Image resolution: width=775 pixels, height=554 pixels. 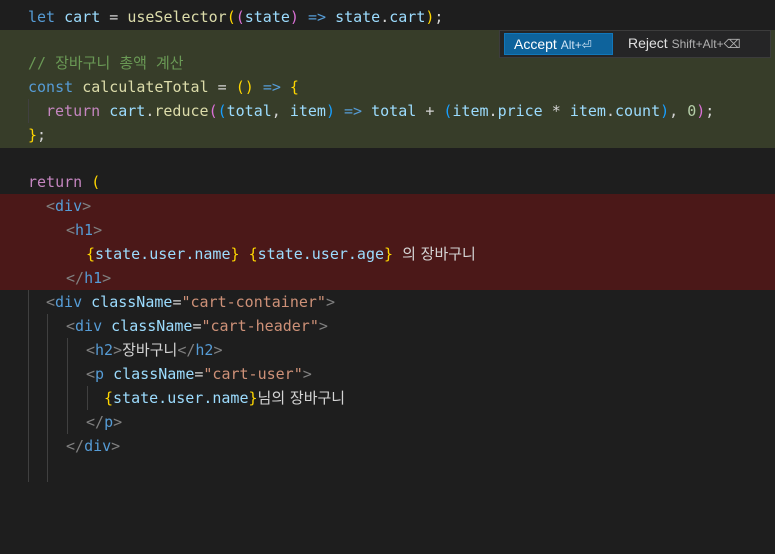 I want to click on jsx-text: 장바구니, so click(x=150, y=350).